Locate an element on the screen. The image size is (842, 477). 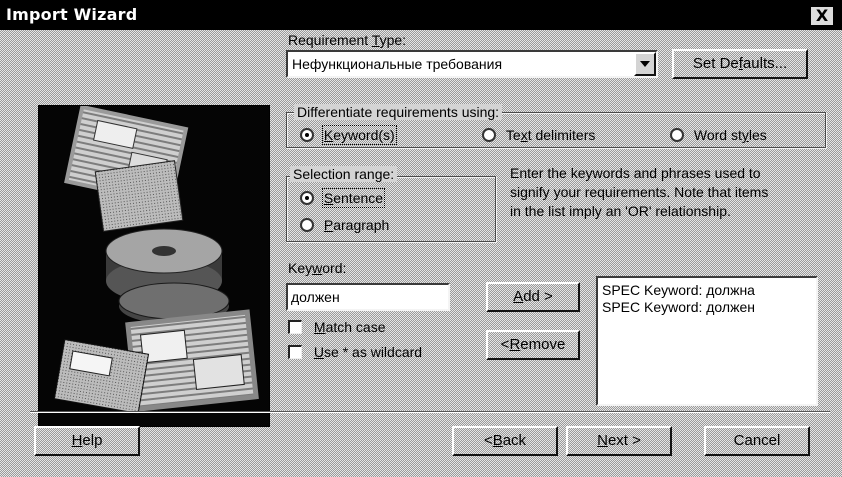
wildcard-label: Use * as wildcard is located at coordinates (368, 352).